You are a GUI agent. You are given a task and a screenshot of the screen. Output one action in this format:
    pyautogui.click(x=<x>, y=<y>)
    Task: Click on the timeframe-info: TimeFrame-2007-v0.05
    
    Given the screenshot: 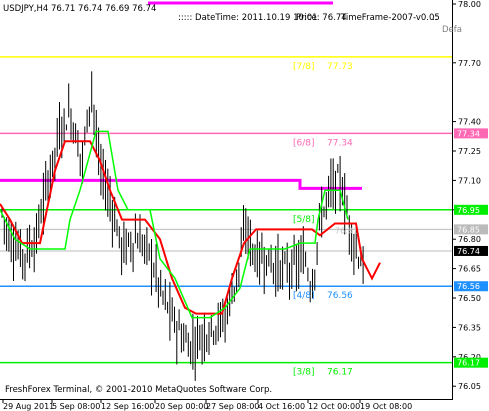 What is the action you would take?
    pyautogui.click(x=390, y=18)
    